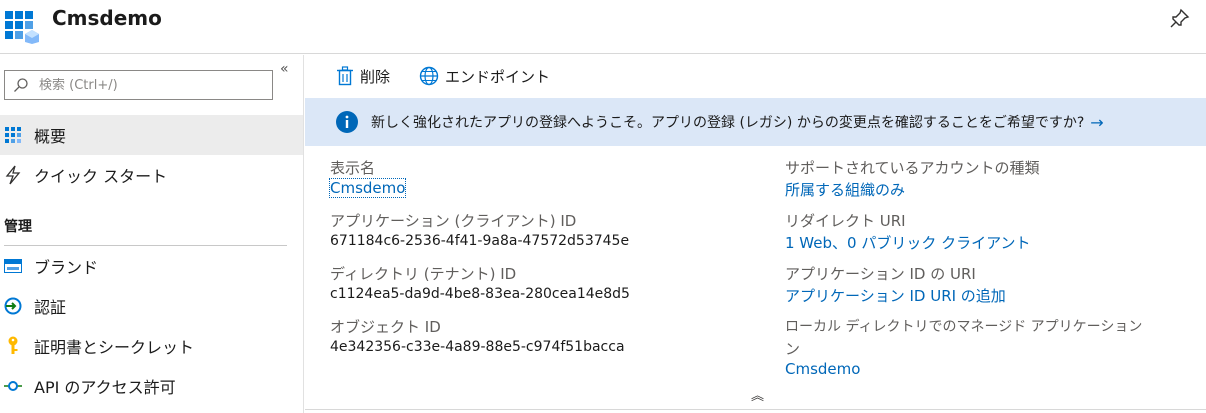 The height and width of the screenshot is (413, 1206). What do you see at coordinates (50, 307) in the screenshot?
I see `sidebar-item-label: 認証` at bounding box center [50, 307].